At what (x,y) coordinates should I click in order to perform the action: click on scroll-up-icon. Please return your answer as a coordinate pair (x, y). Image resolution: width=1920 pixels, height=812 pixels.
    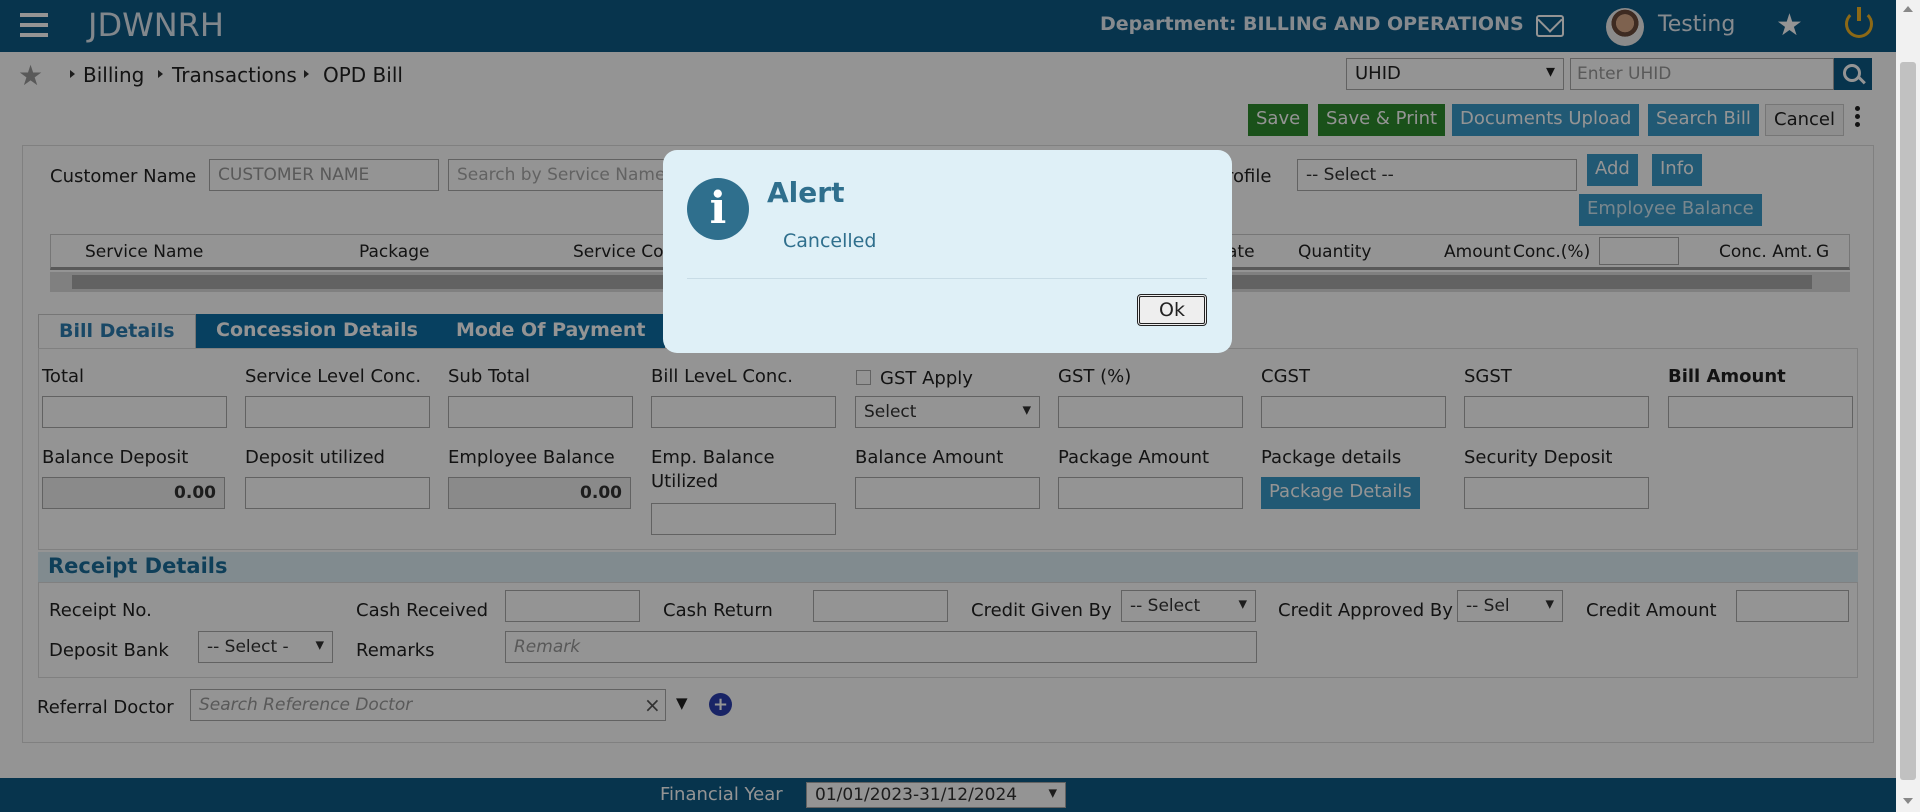
    Looking at the image, I should click on (1908, 9).